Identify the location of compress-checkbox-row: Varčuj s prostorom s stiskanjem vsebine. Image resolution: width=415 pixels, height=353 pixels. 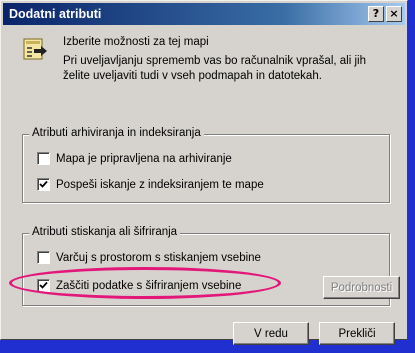
(149, 257).